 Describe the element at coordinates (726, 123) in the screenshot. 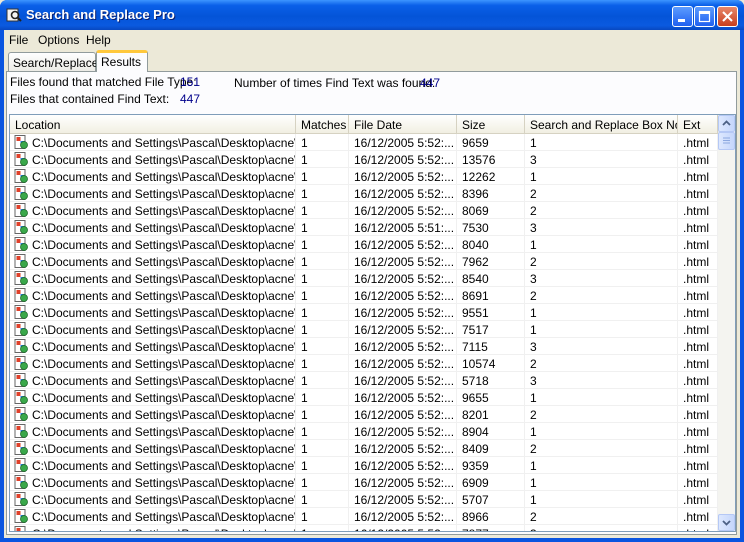

I see `scroll-up-button` at that location.